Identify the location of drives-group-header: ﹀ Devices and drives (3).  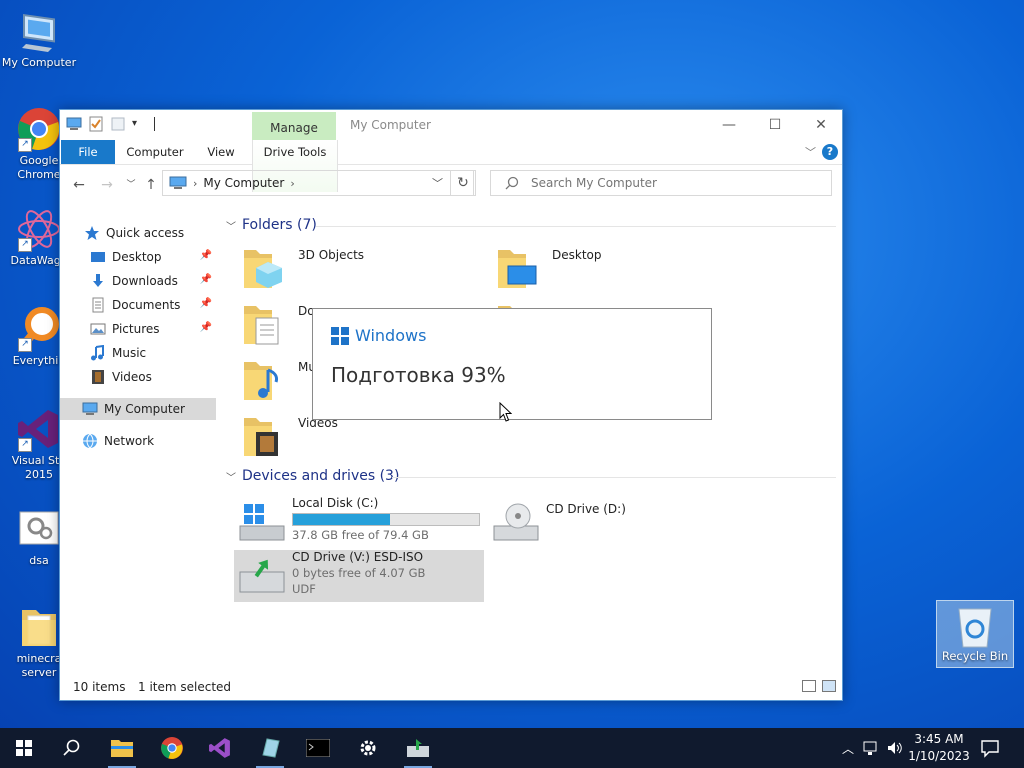
(312, 476).